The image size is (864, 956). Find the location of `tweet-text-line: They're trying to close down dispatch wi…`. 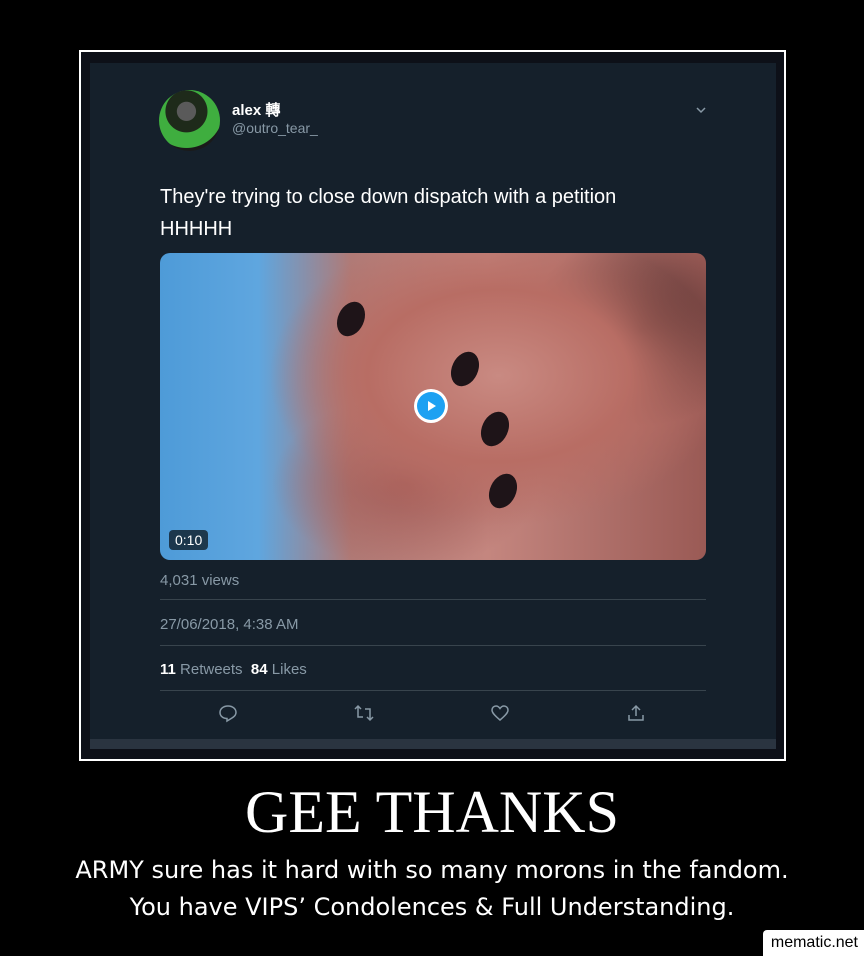

tweet-text-line: They're trying to close down dispatch wi… is located at coordinates (388, 197).